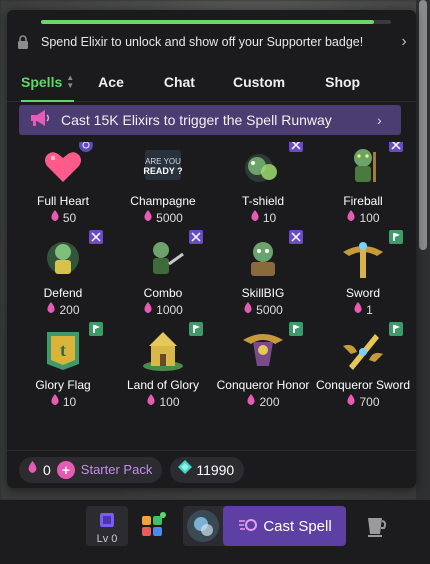 Image resolution: width=430 pixels, height=564 pixels. I want to click on spell-item-full-heart: Full Heart 50, so click(63, 187).